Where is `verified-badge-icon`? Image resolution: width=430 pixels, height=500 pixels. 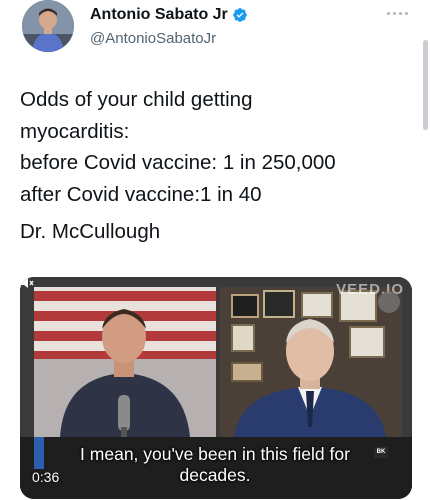 verified-badge-icon is located at coordinates (239, 15).